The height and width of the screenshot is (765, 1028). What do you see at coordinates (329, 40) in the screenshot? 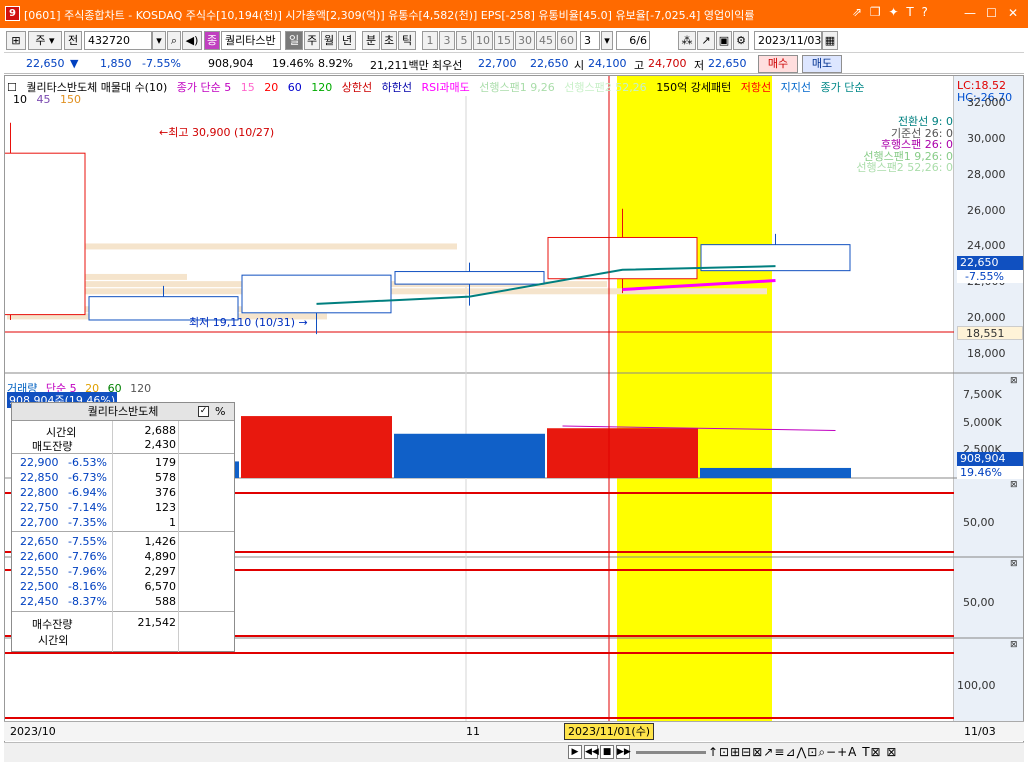
I see `period-month-tab: 월` at bounding box center [329, 40].